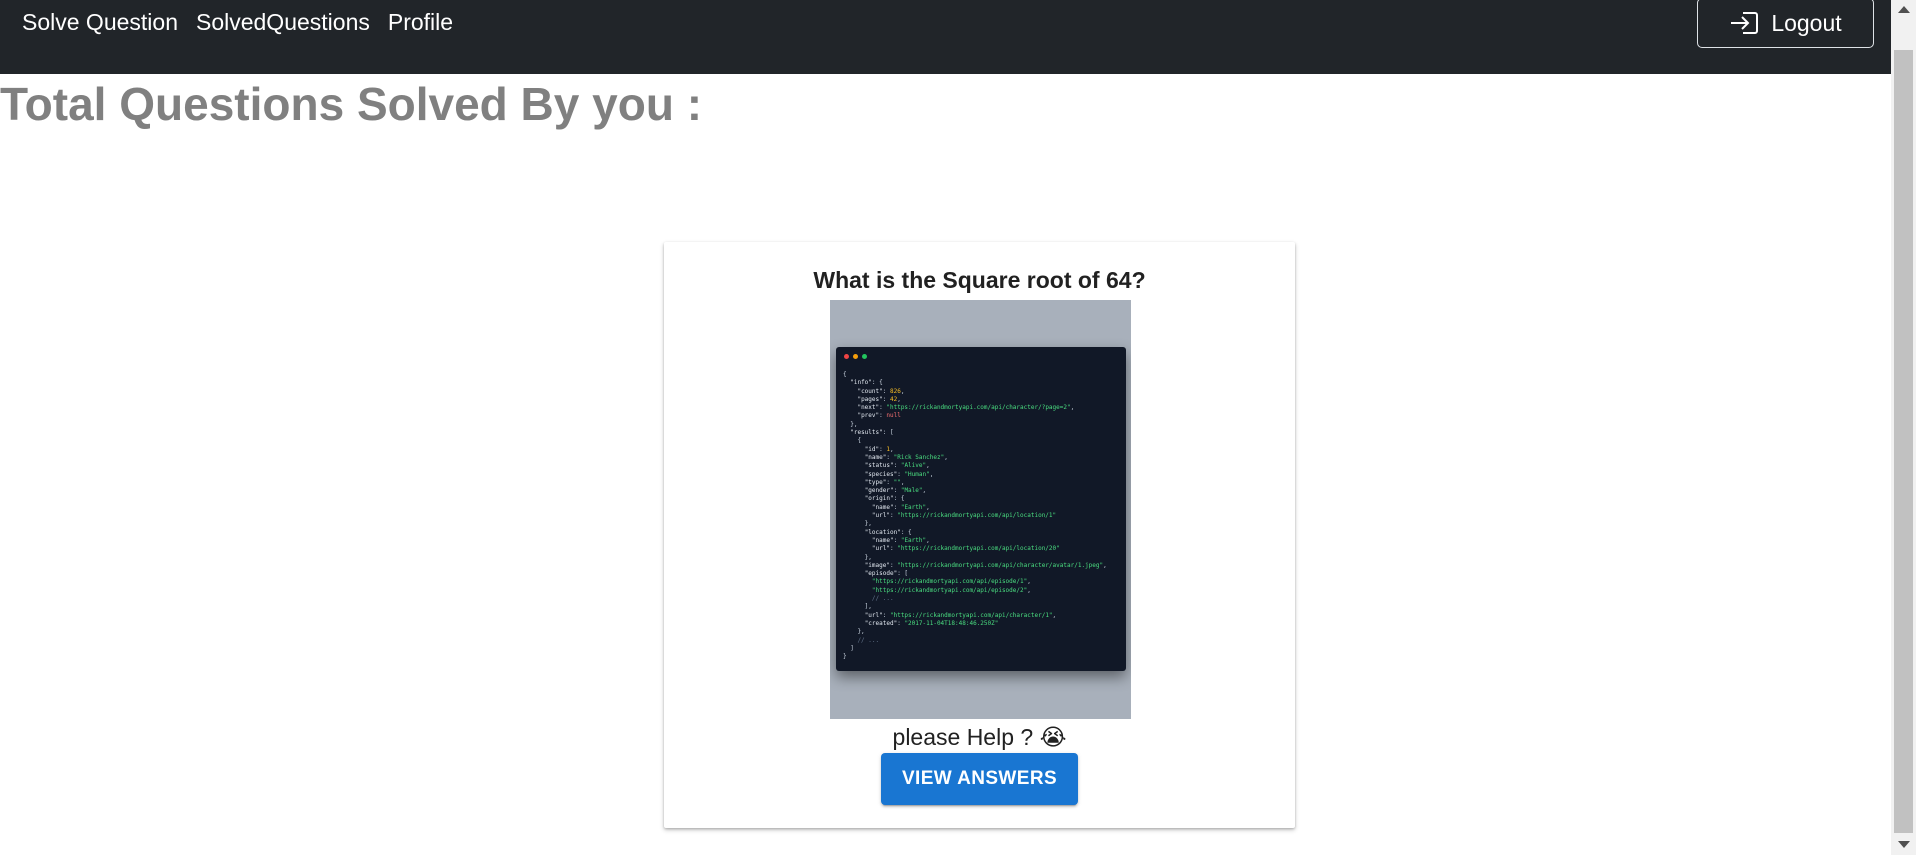  I want to click on page-title: Total Questions Solved By you :, so click(351, 104).